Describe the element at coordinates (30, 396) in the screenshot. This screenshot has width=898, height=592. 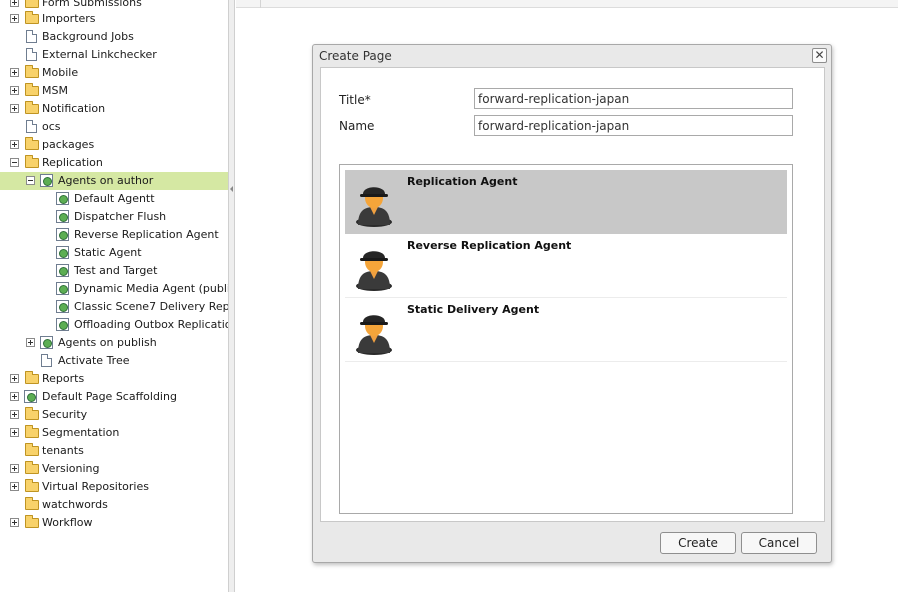
I see `scaffolding-icon` at that location.